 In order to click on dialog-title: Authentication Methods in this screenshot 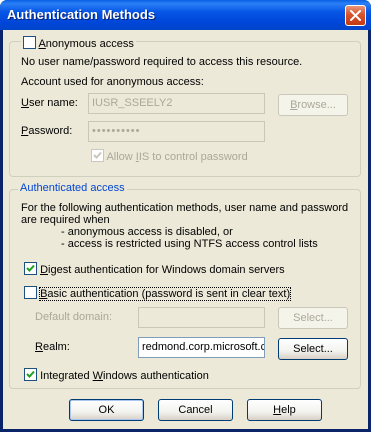, I will do `click(81, 14)`.